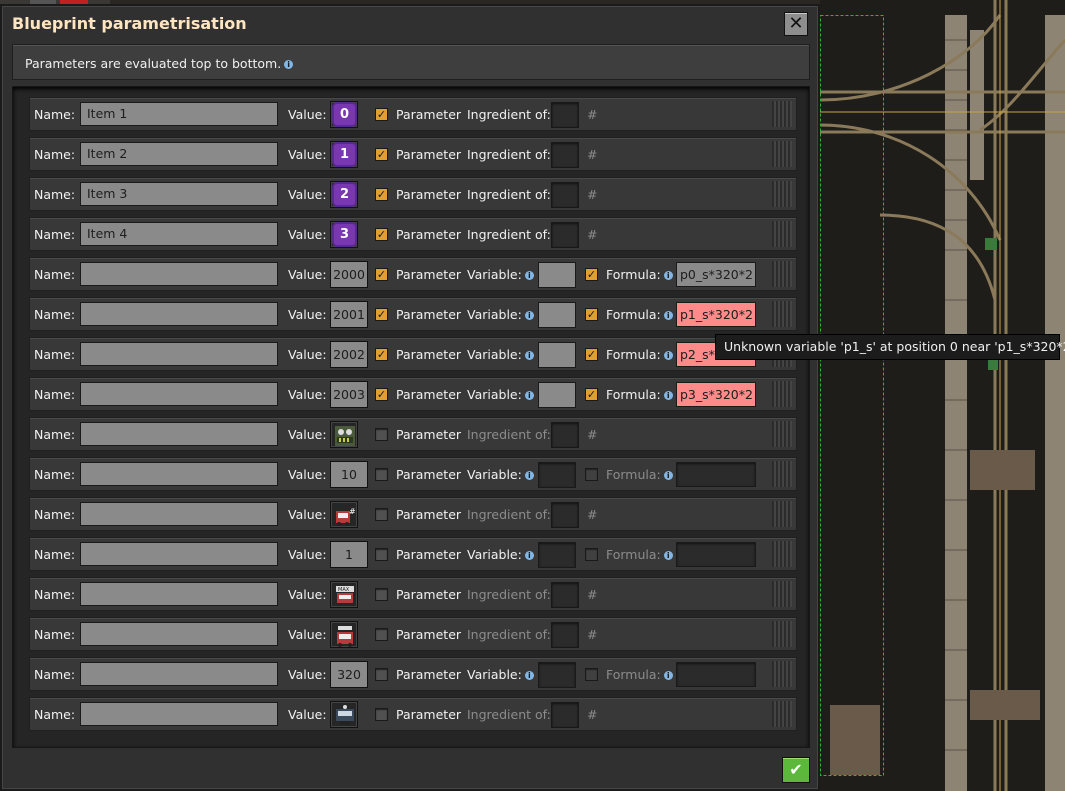 This screenshot has height=791, width=1065. Describe the element at coordinates (349, 554) in the screenshot. I see `value-number-field: 1` at that location.